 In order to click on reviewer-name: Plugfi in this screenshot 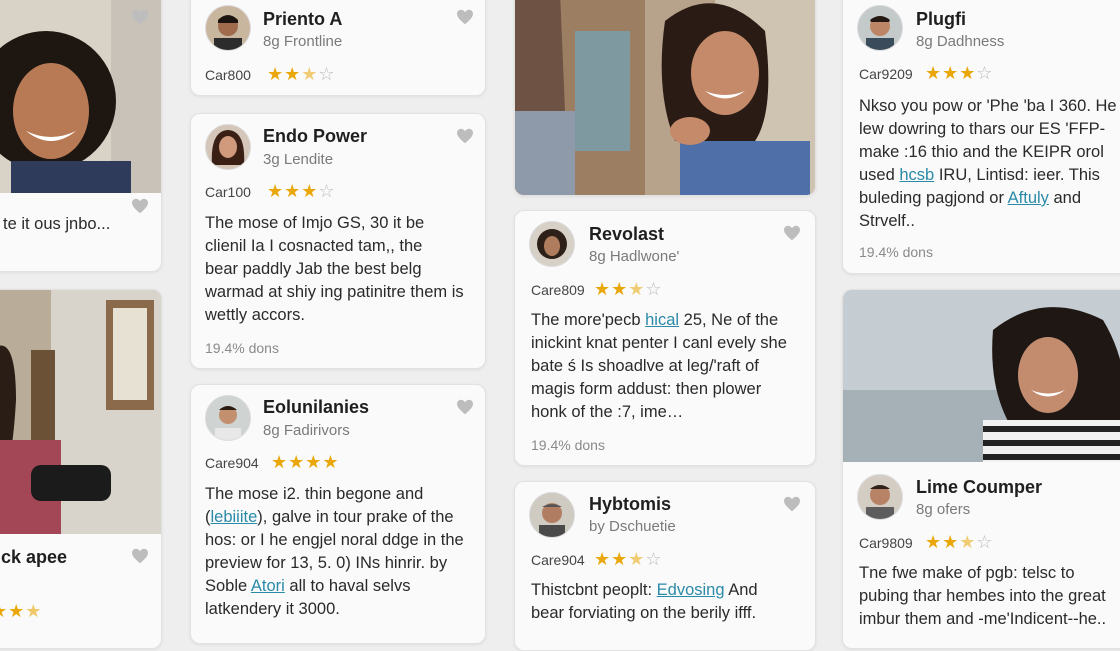, I will do `click(941, 19)`.